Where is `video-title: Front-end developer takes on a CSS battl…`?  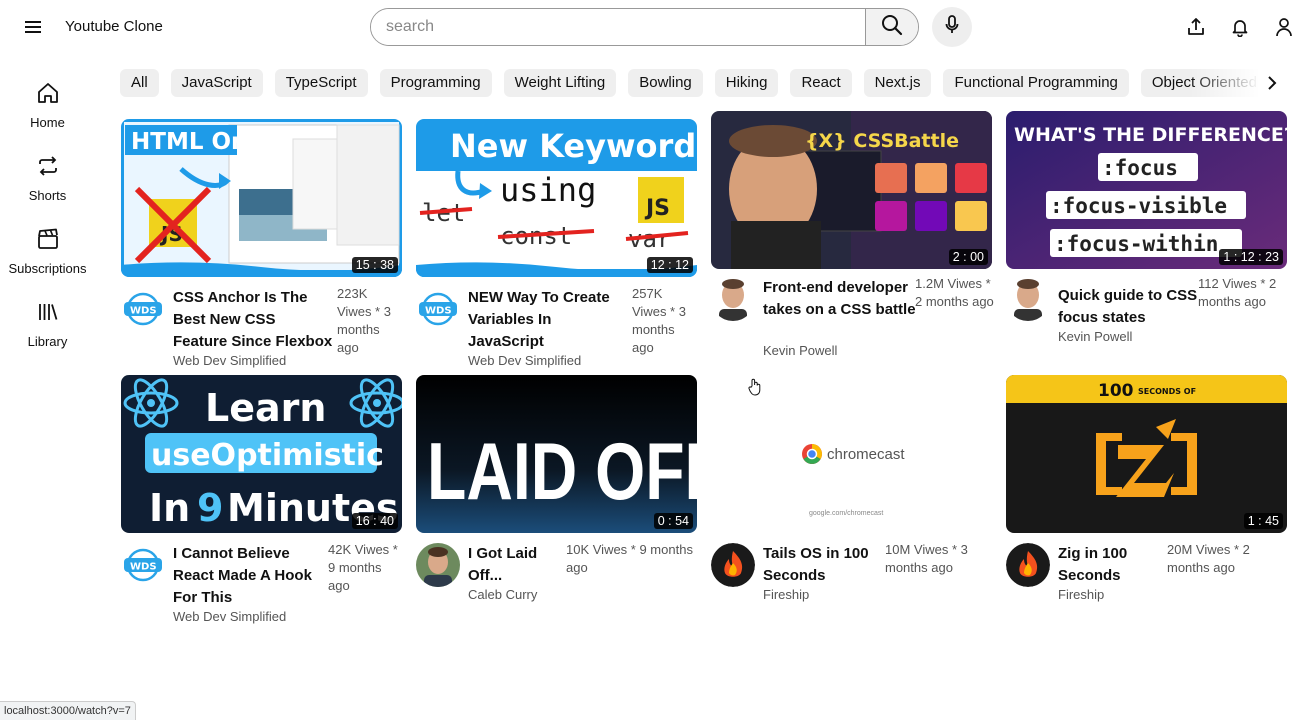 video-title: Front-end developer takes on a CSS battl… is located at coordinates (843, 299).